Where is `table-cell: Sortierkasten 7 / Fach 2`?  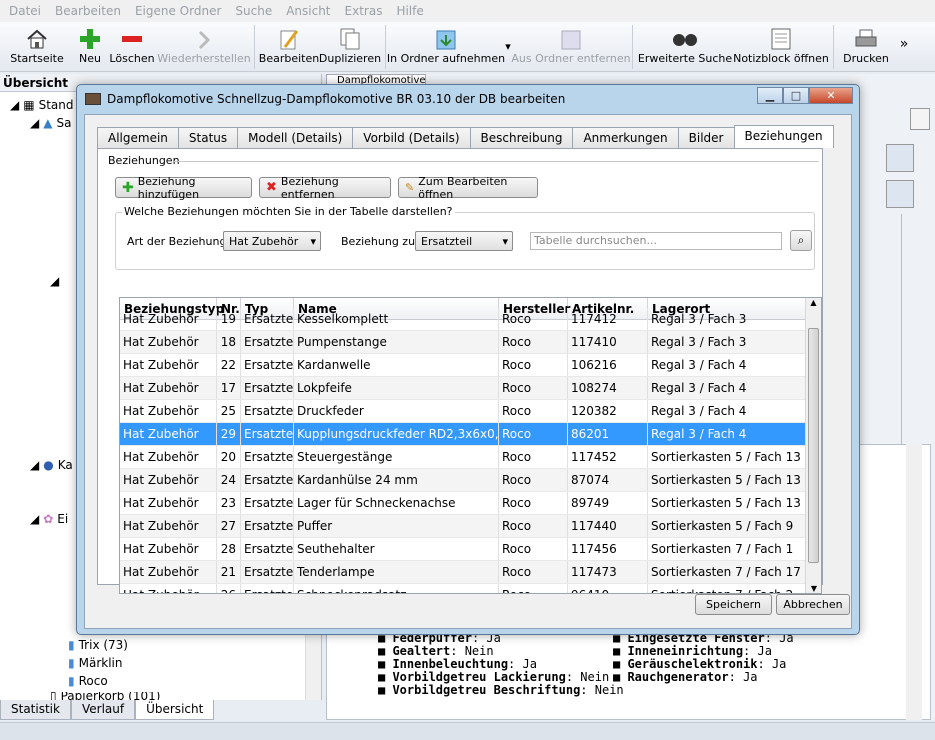
table-cell: Sortierkasten 7 / Fach 2 is located at coordinates (727, 588).